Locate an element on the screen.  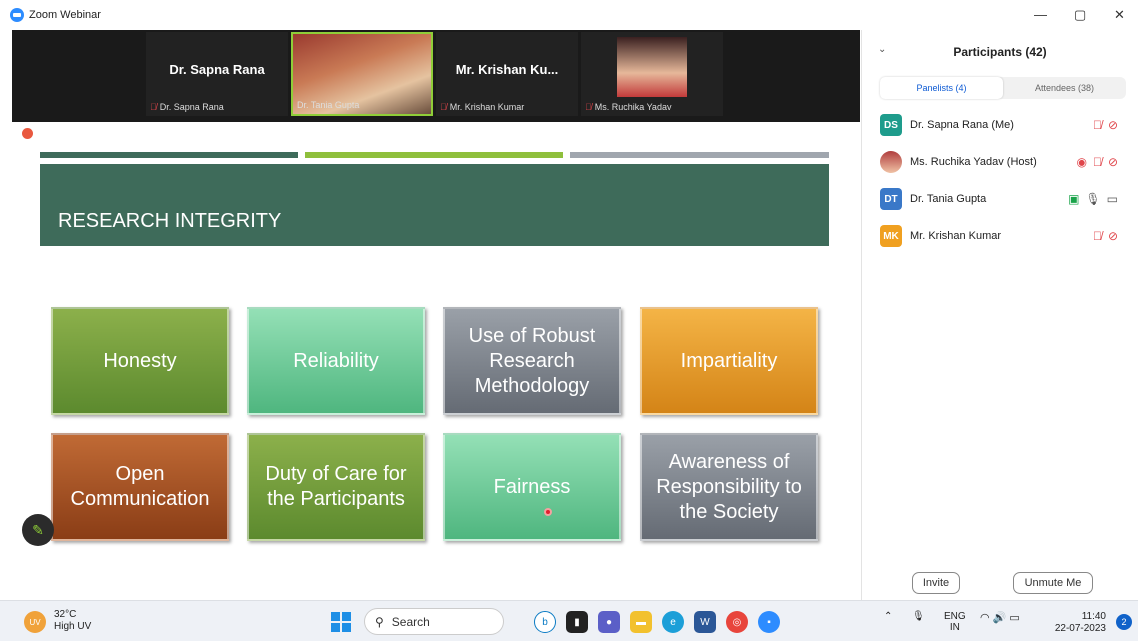
video-icon: ▭ is located at coordinates (1112, 199).